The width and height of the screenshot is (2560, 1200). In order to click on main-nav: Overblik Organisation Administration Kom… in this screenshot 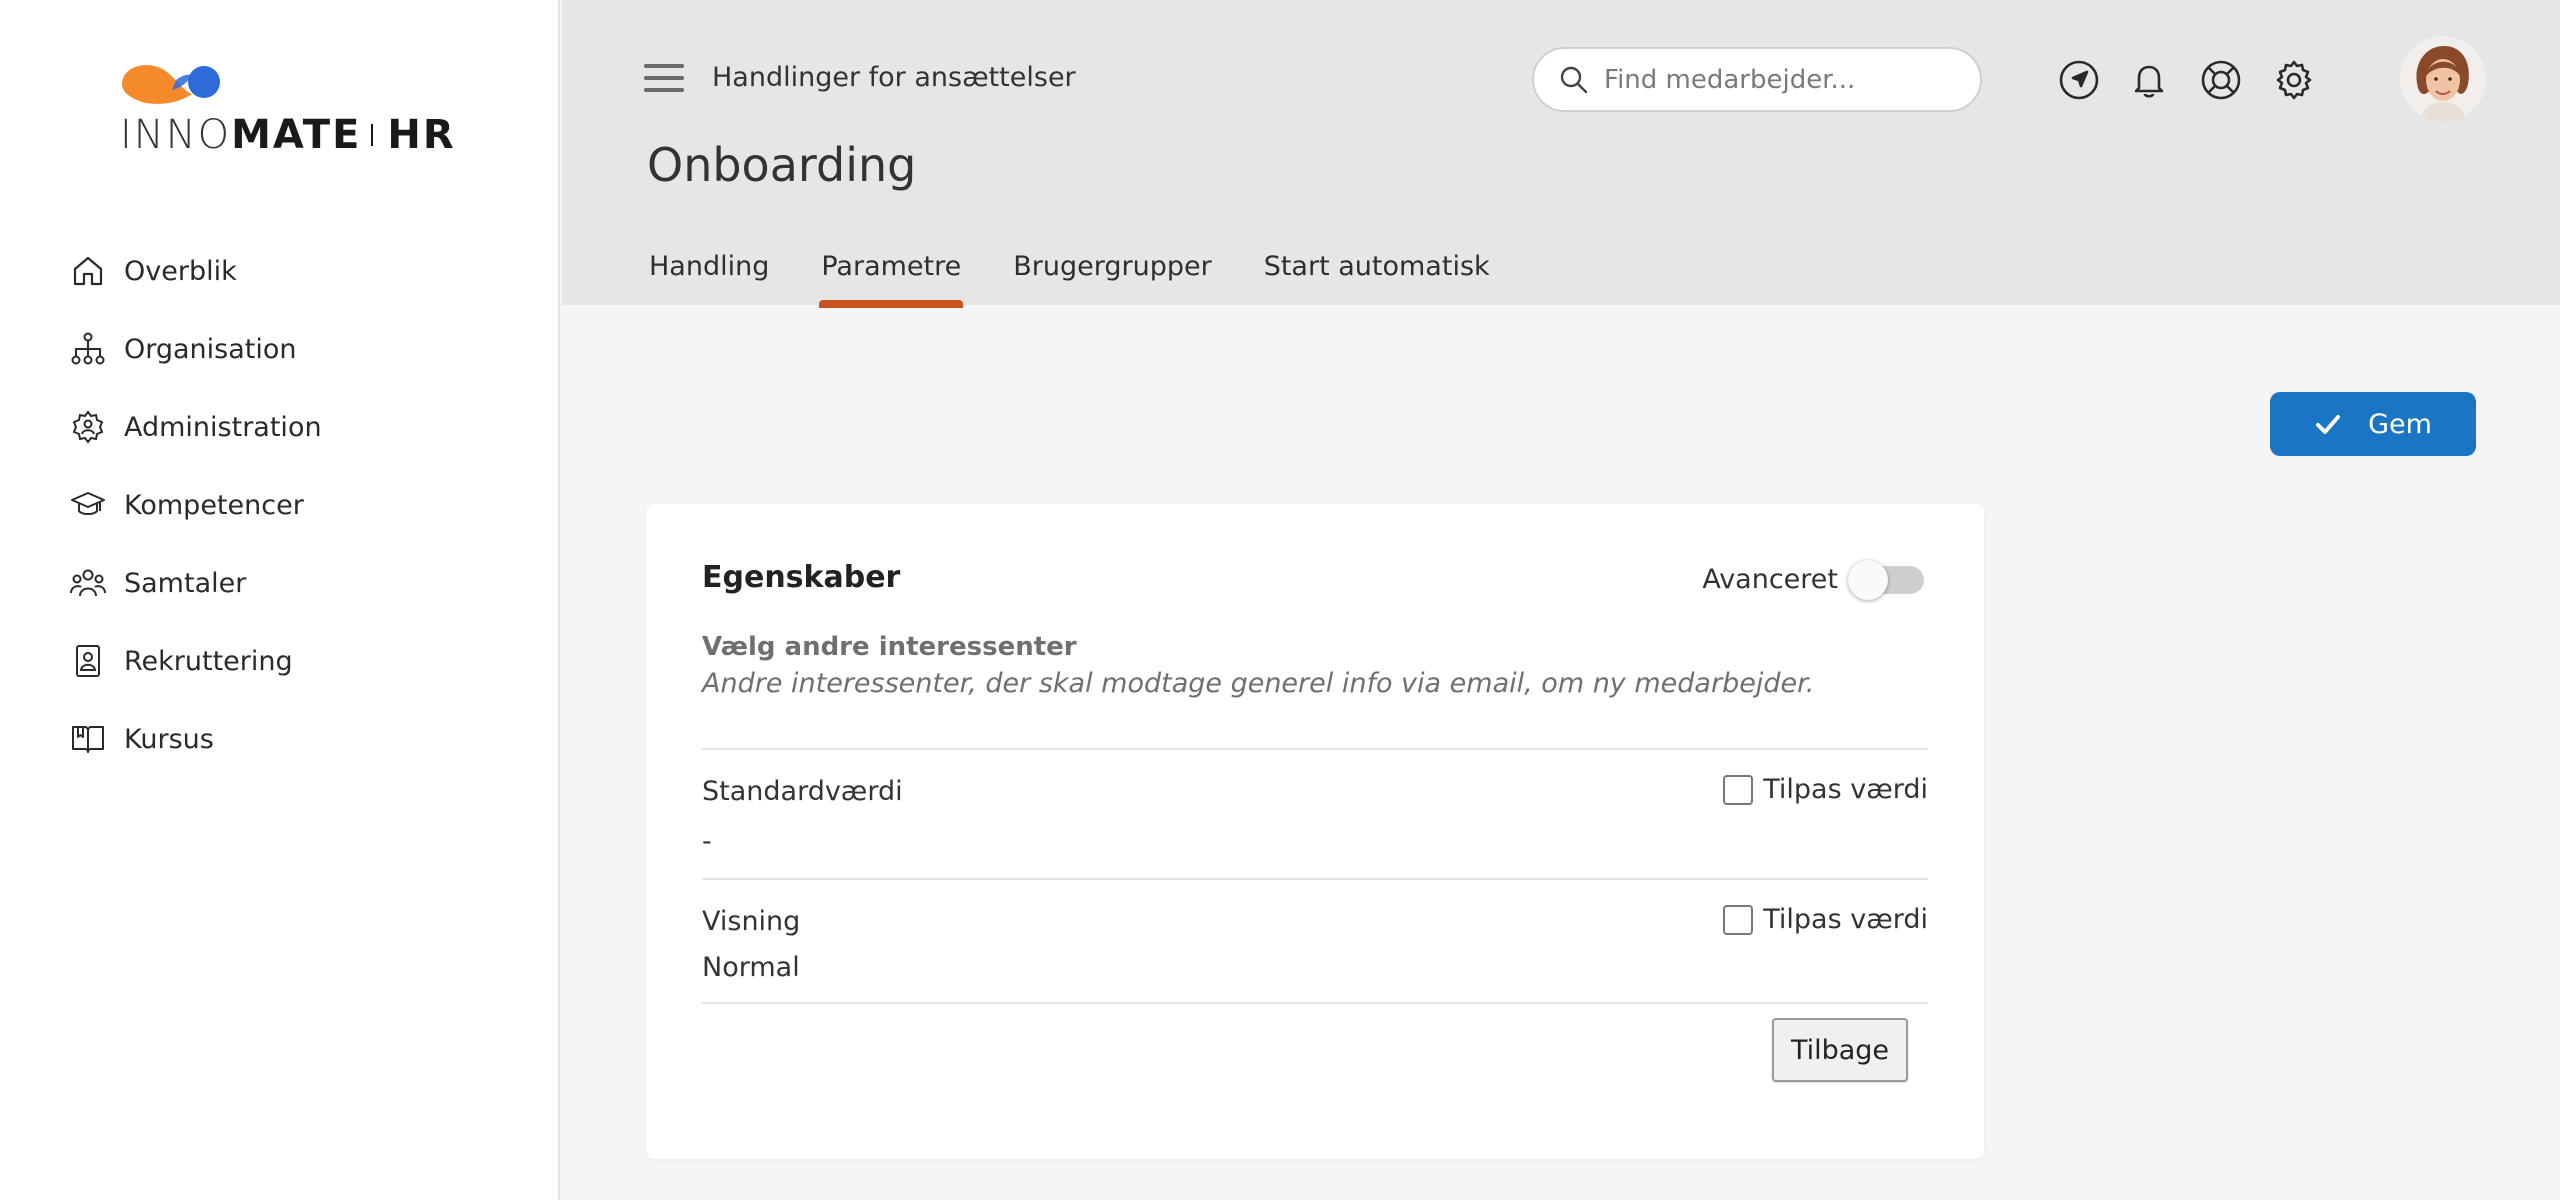, I will do `click(298, 505)`.